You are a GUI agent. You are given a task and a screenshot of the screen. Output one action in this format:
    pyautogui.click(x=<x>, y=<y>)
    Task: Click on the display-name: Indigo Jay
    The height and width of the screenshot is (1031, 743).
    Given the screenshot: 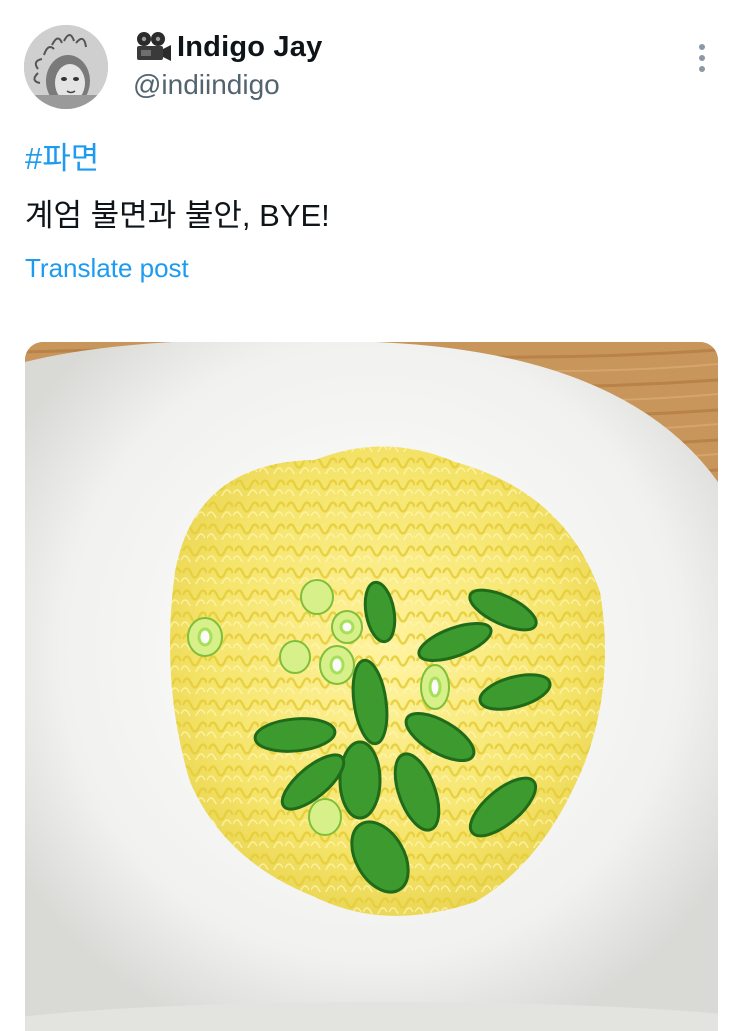 What is the action you would take?
    pyautogui.click(x=250, y=46)
    